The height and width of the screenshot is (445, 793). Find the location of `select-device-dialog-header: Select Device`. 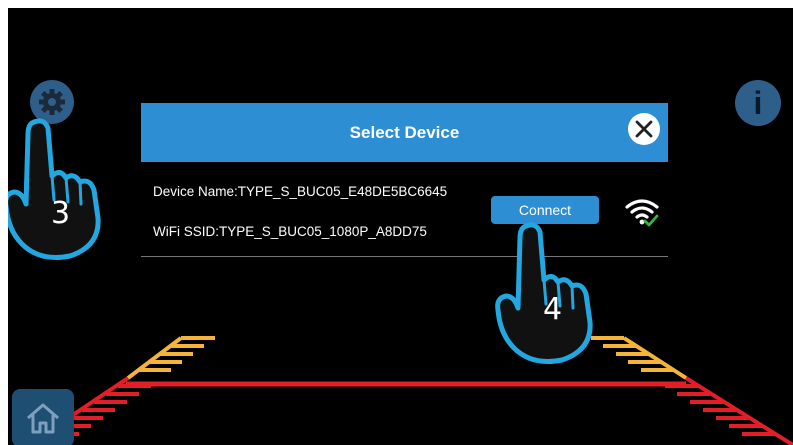

select-device-dialog-header: Select Device is located at coordinates (404, 132).